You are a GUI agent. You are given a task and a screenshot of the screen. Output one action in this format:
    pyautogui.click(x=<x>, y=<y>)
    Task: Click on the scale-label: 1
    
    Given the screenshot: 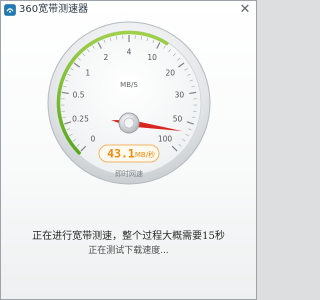 What is the action you would take?
    pyautogui.click(x=87, y=73)
    